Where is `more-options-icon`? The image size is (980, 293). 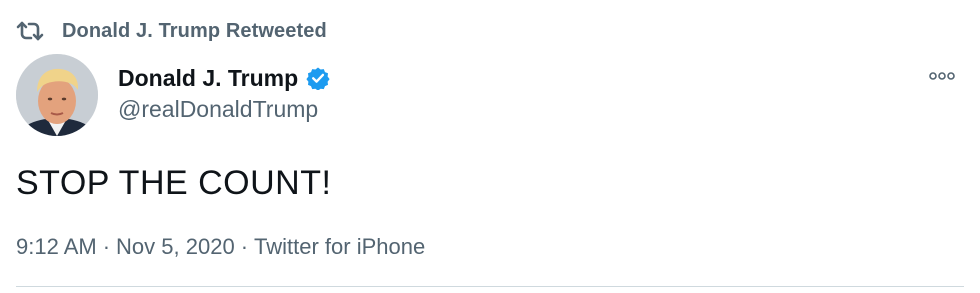
more-options-icon is located at coordinates (942, 76).